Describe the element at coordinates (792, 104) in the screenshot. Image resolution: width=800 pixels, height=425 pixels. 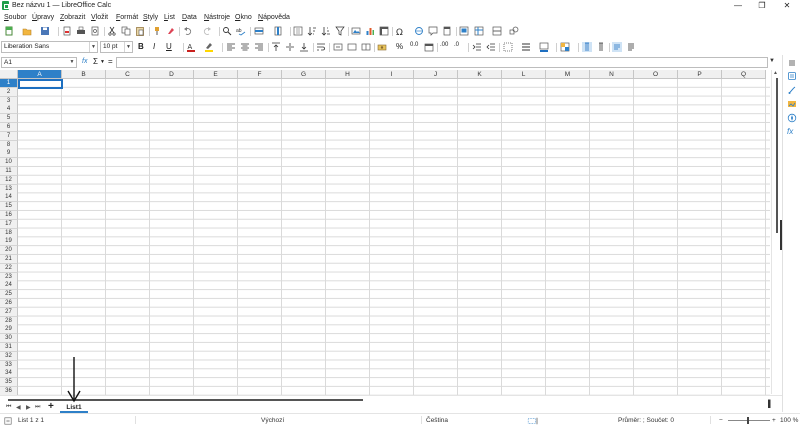
I see `gallery-icon` at that location.